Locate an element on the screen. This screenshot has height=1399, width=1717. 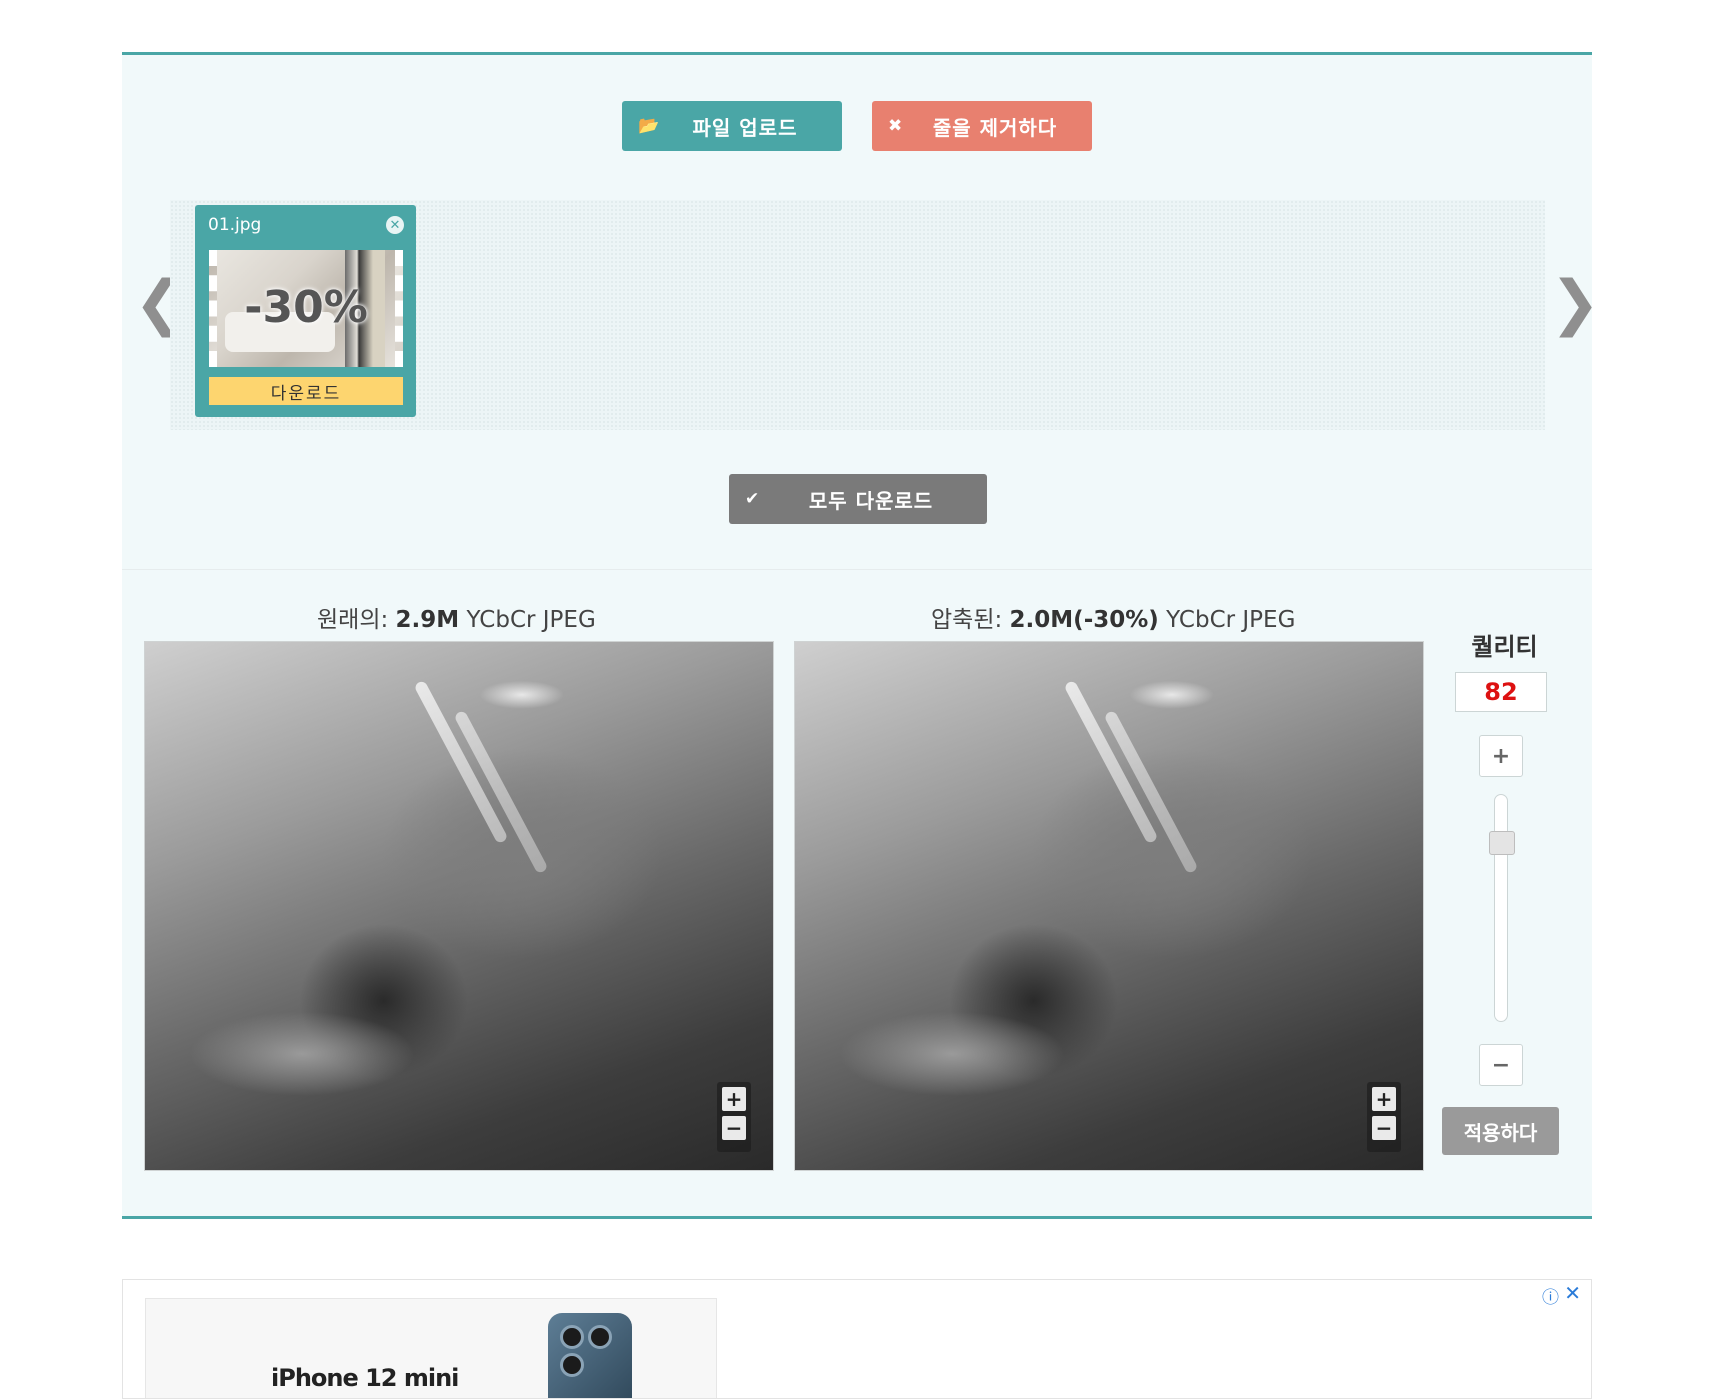
quality-slider-track is located at coordinates (1501, 908).